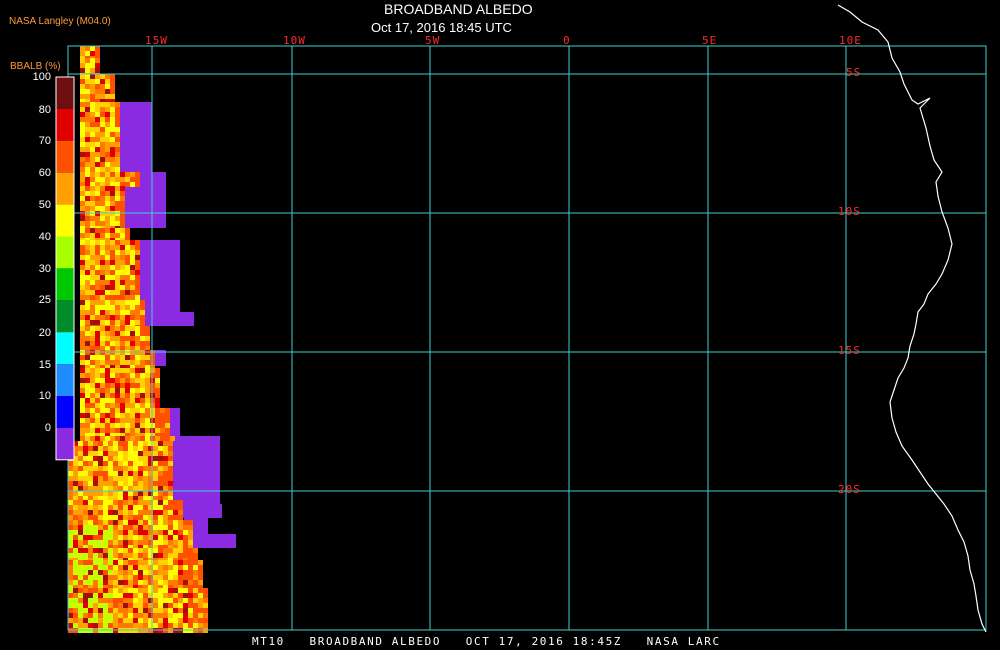 This screenshot has height=650, width=1000. I want to click on colorbar-tick-label: 25, so click(44, 300).